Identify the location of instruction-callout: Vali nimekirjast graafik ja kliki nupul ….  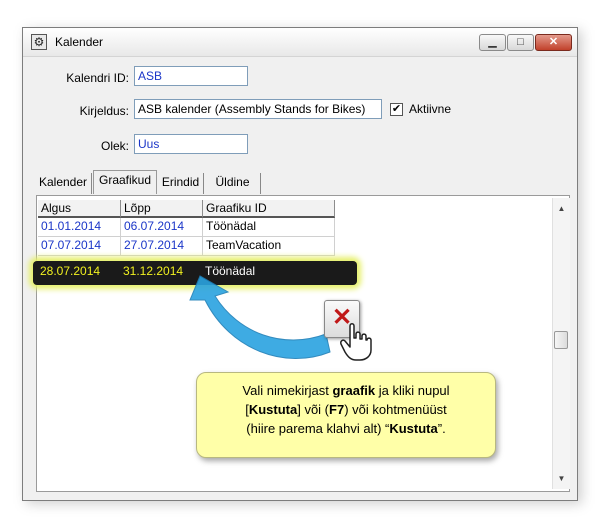
(346, 415).